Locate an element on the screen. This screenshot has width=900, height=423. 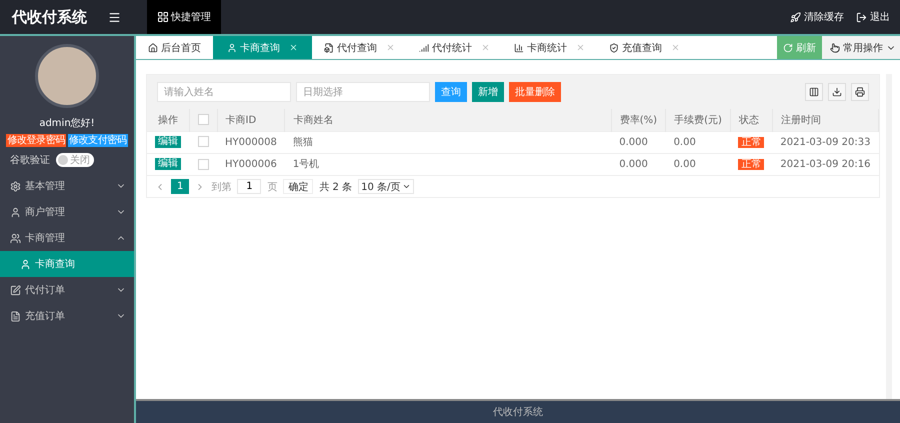
export-button is located at coordinates (837, 92).